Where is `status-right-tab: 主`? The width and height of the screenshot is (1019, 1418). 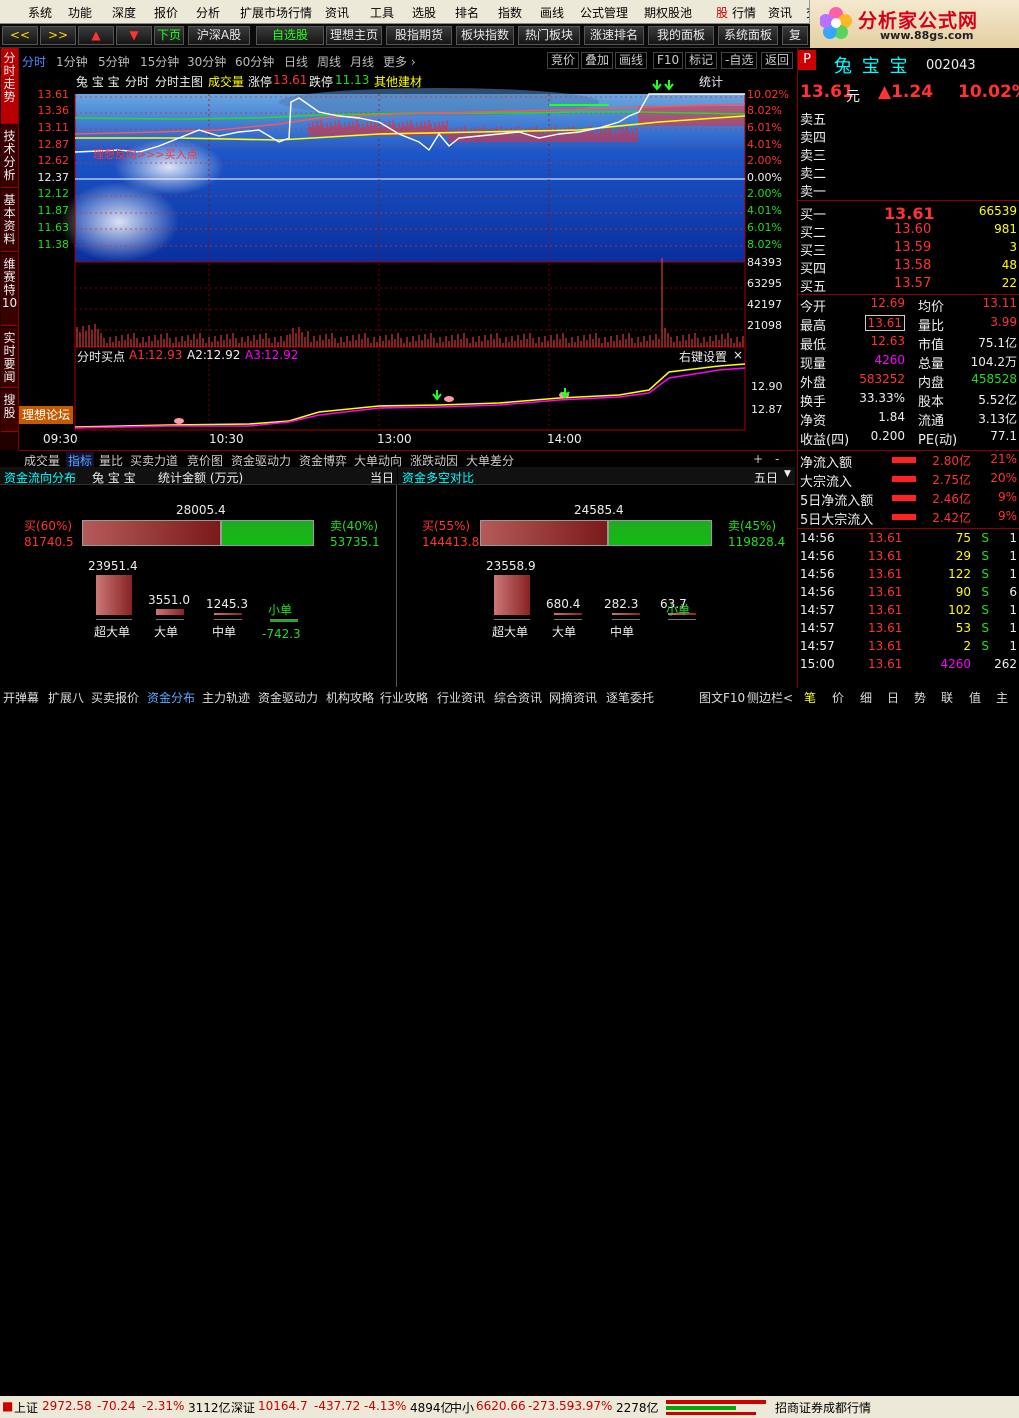 status-right-tab: 主 is located at coordinates (1002, 697).